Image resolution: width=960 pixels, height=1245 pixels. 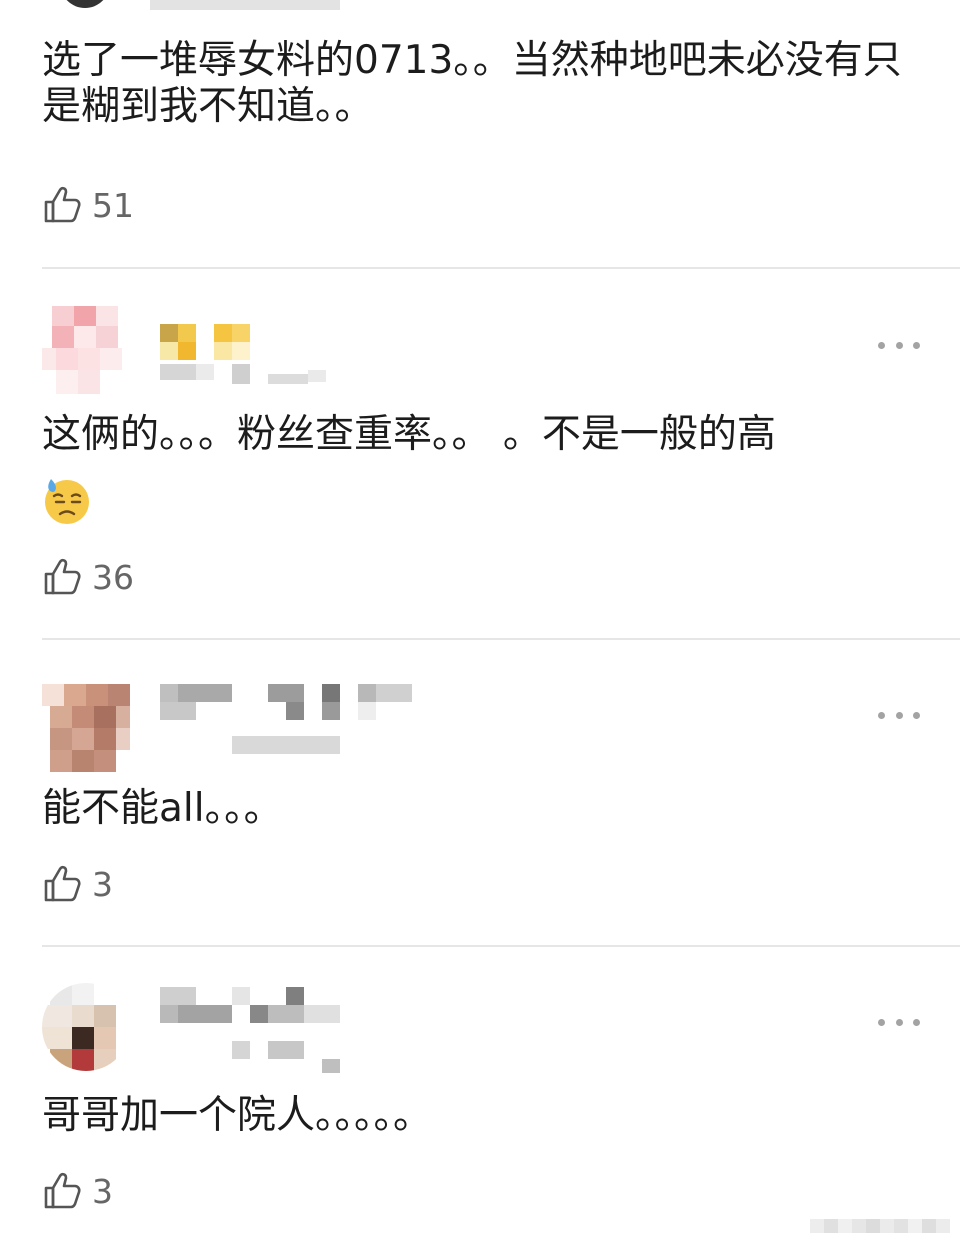 I want to click on sweat-downcast-emoji, so click(x=67, y=501).